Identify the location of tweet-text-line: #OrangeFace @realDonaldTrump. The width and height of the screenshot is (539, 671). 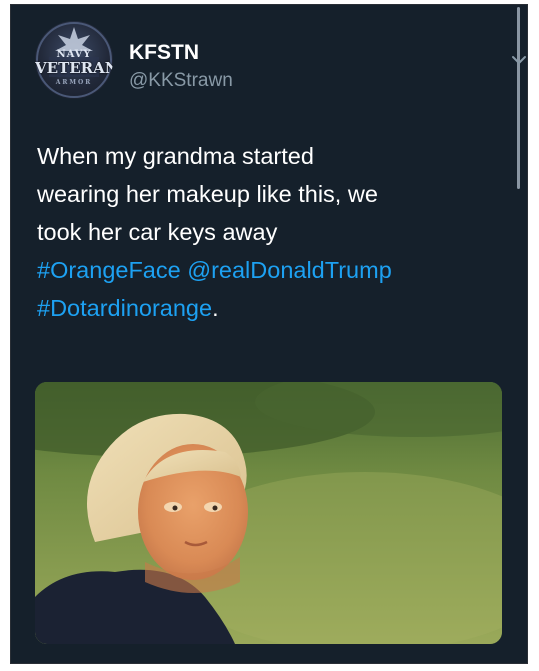
(272, 270).